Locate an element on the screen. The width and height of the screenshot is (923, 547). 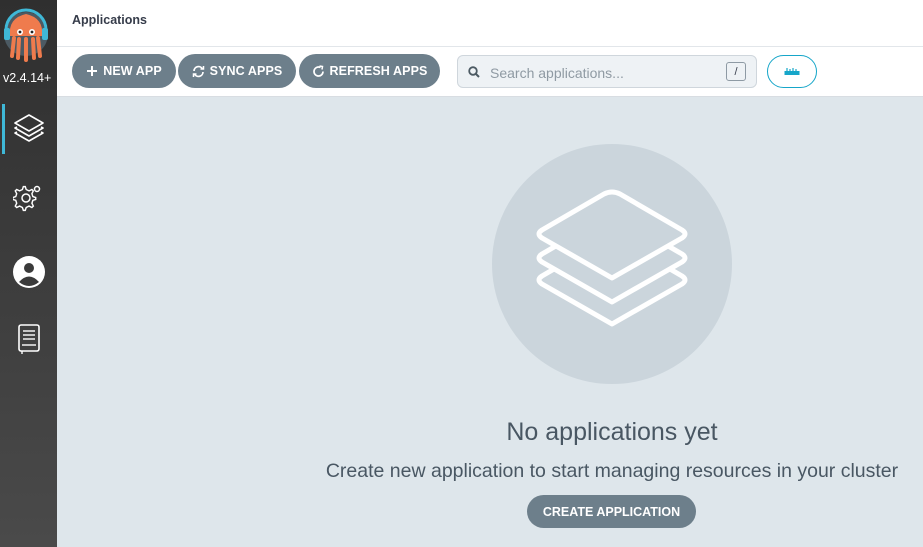
sync-apps-button: SYNC APPS is located at coordinates (237, 71).